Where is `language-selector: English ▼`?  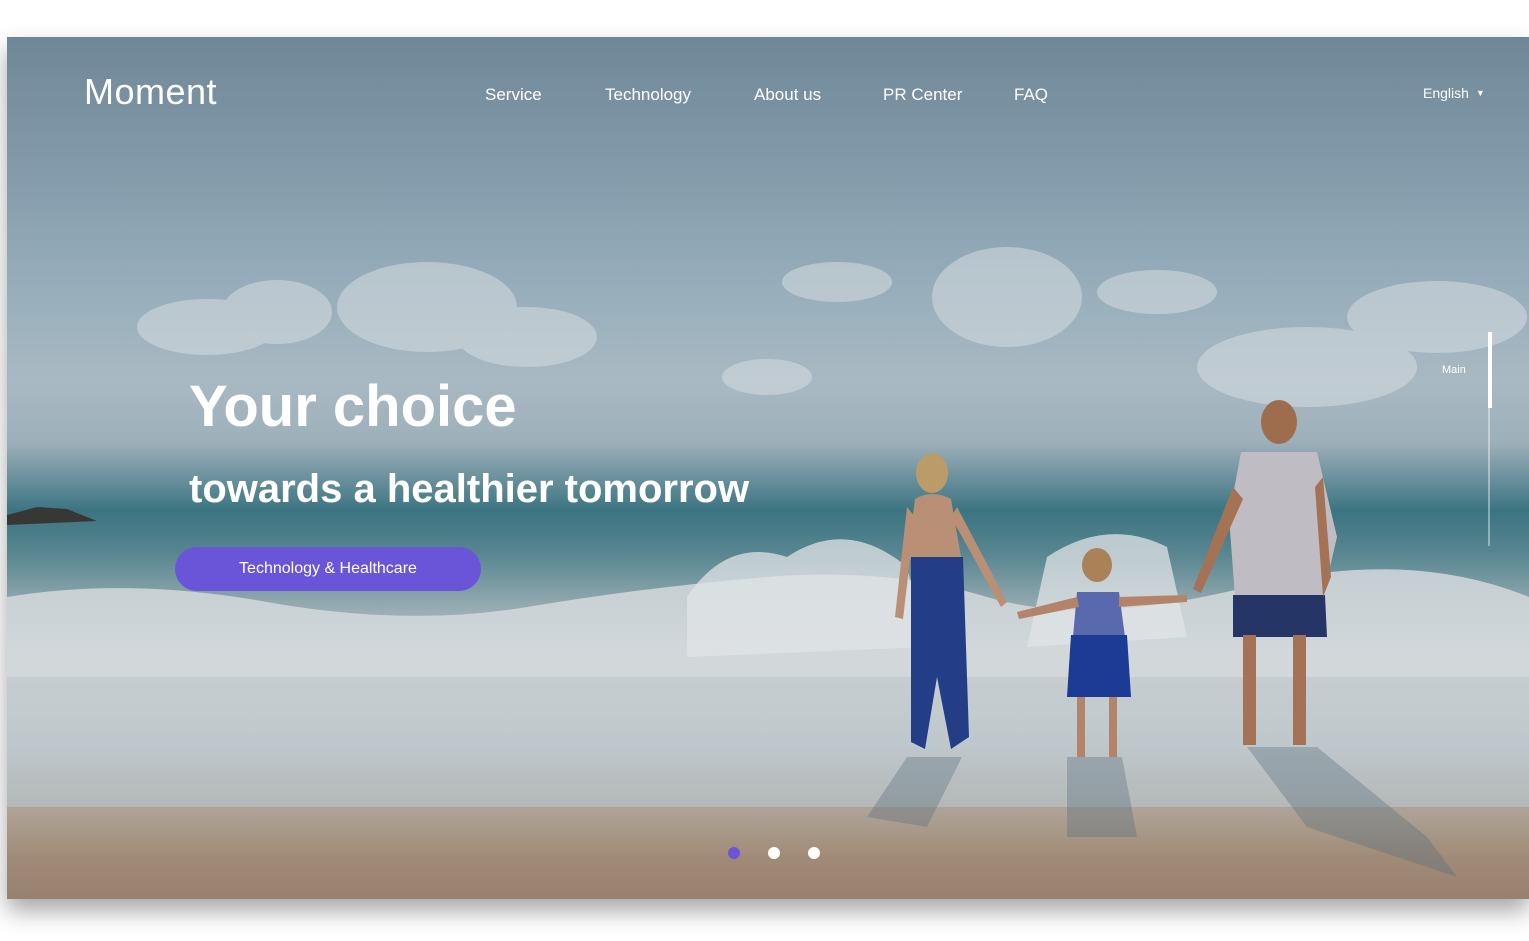 language-selector: English ▼ is located at coordinates (1454, 93).